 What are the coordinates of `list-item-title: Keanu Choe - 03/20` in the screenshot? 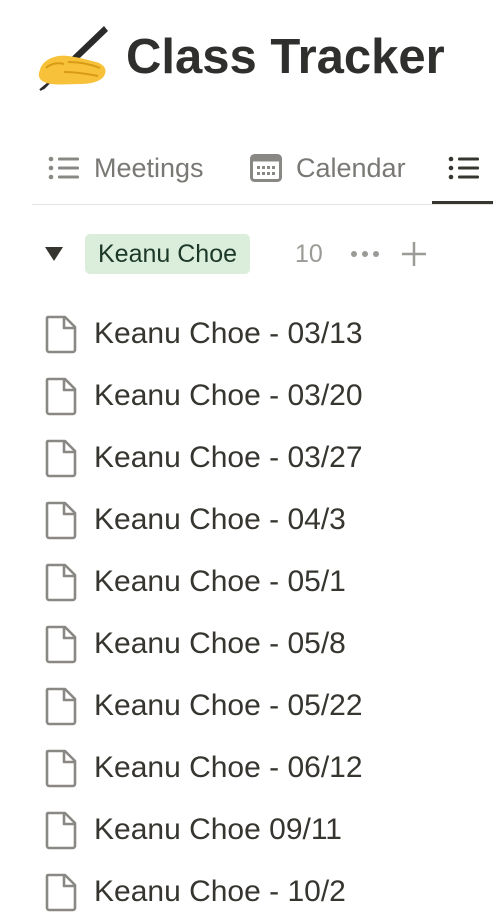 It's located at (228, 395).